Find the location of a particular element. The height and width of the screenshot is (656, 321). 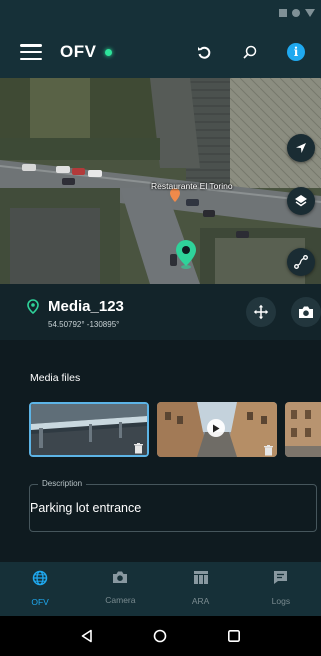

table-icon is located at coordinates (201, 580).